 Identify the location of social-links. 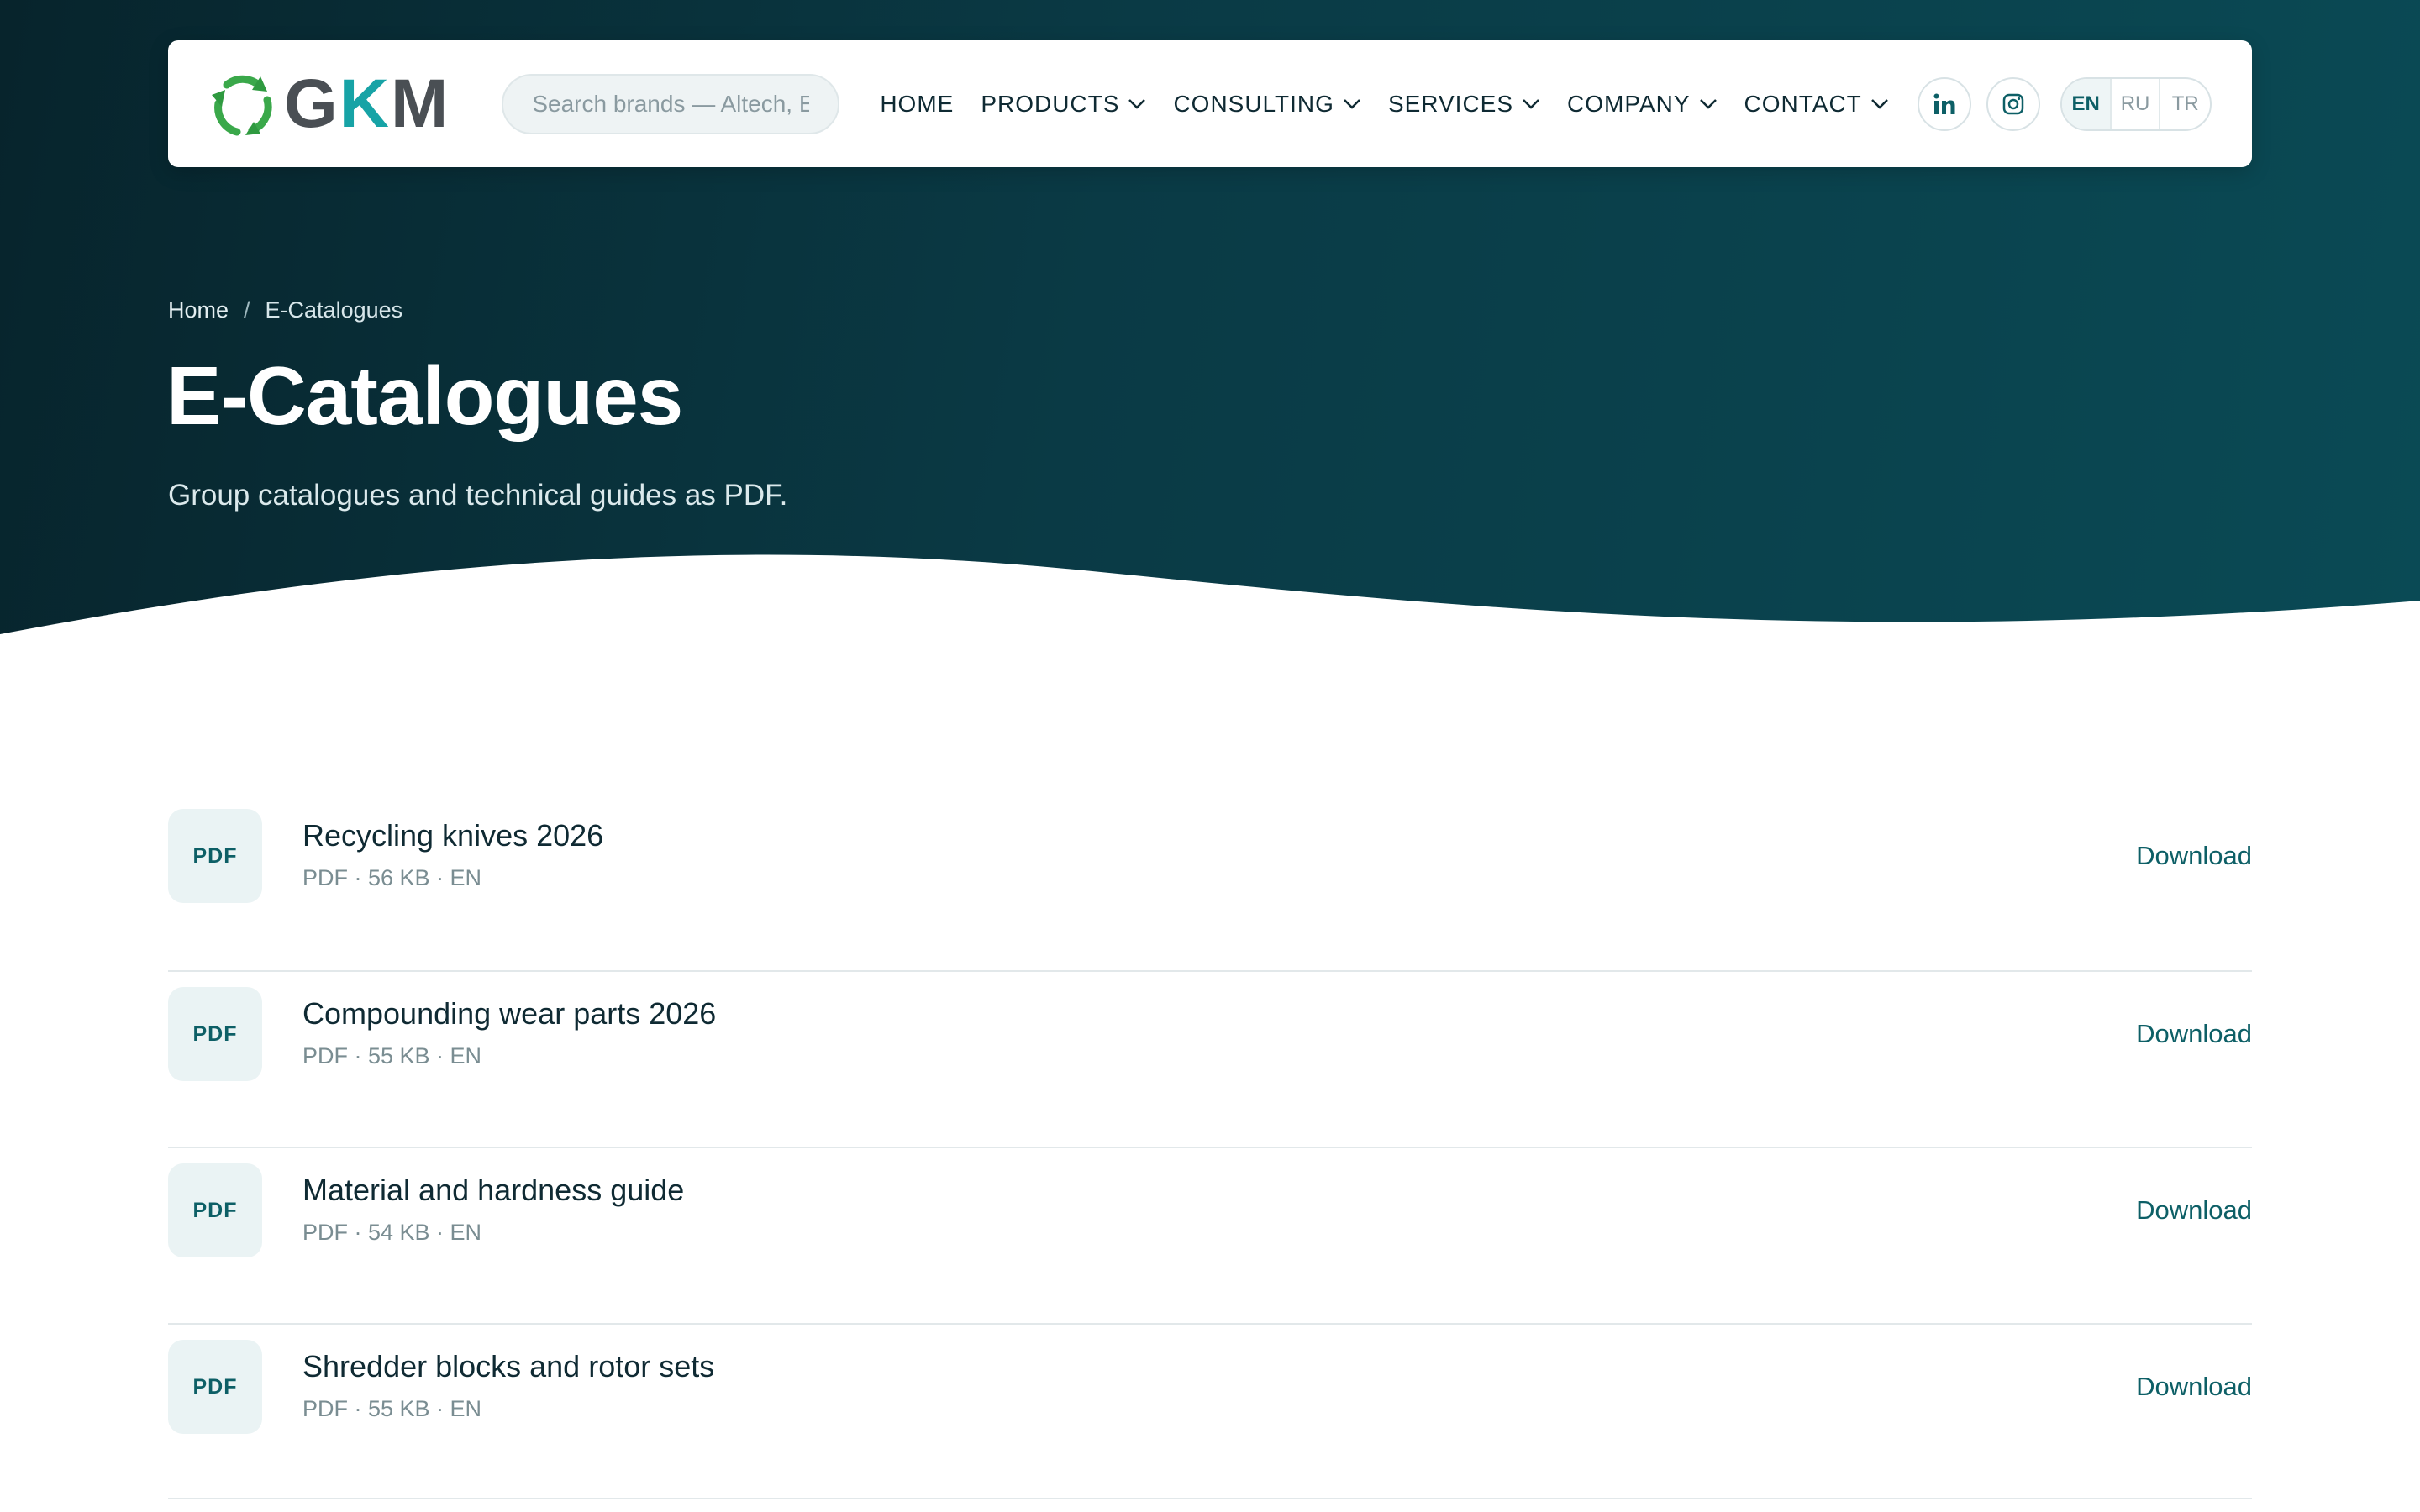
(1986, 103).